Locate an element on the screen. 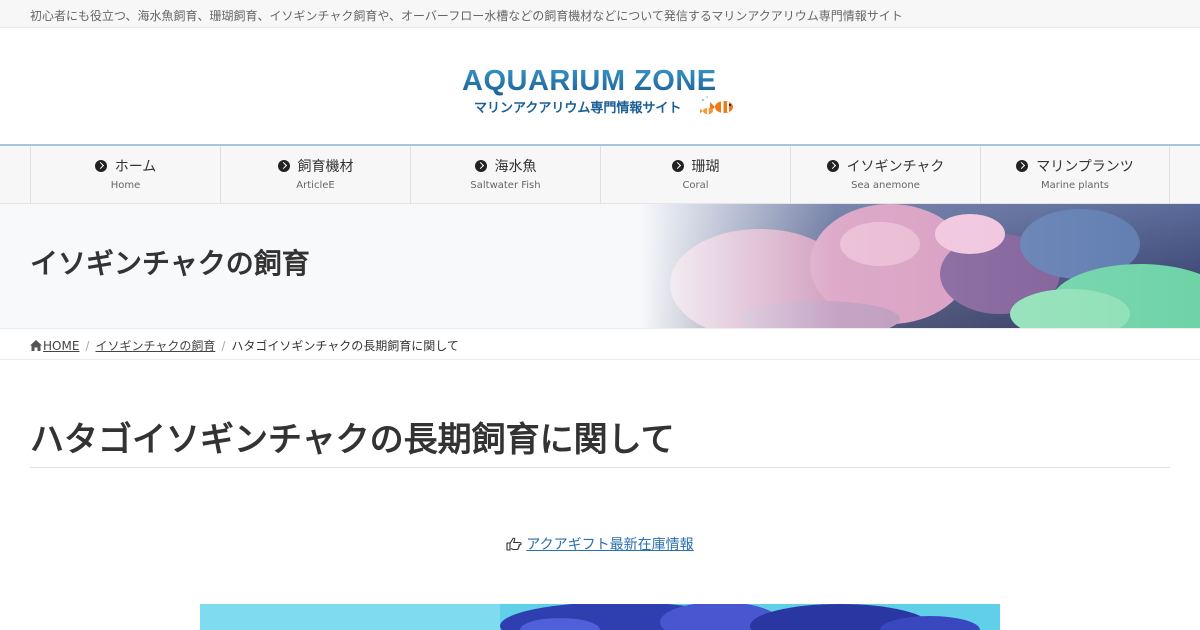  hand-pointing-right-icon is located at coordinates (514, 544).